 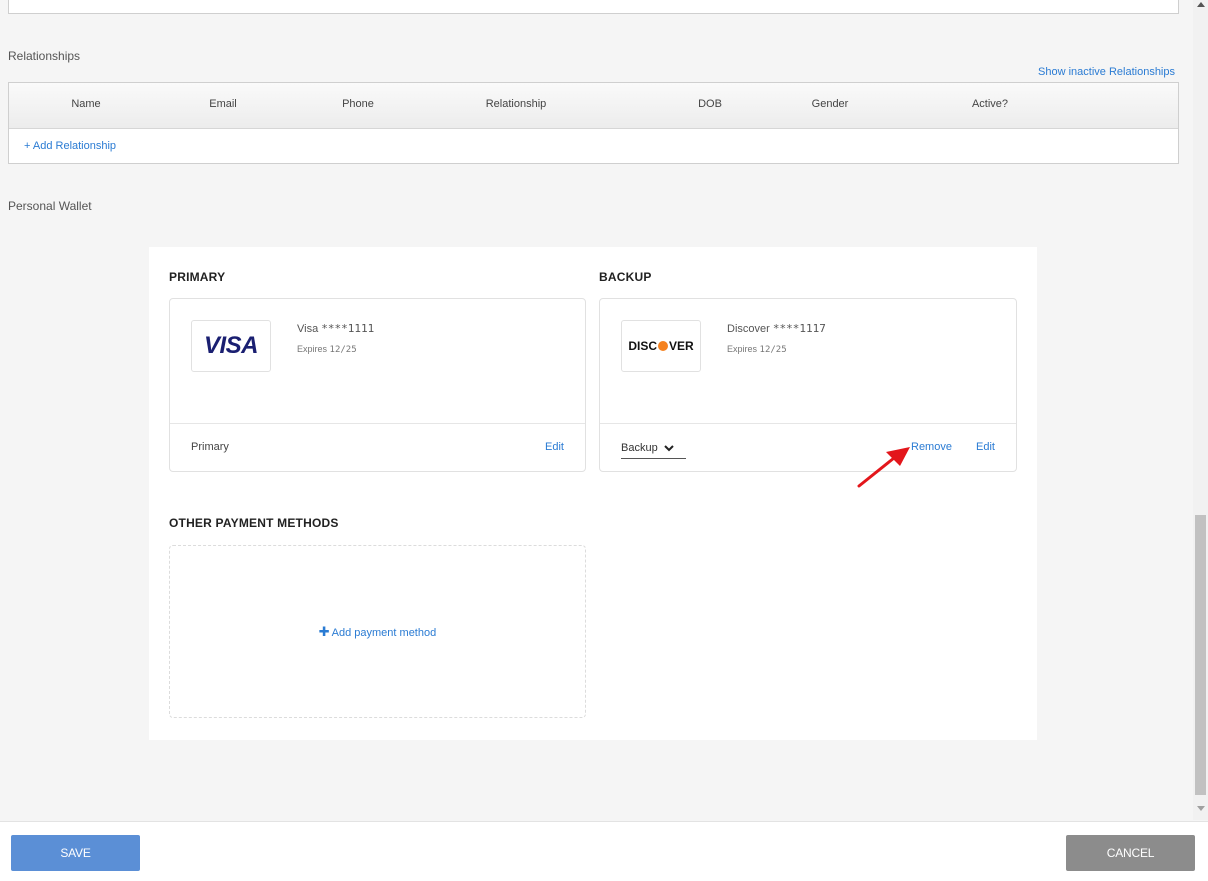 I want to click on add-payment-method-label: Add payment method, so click(x=384, y=633).